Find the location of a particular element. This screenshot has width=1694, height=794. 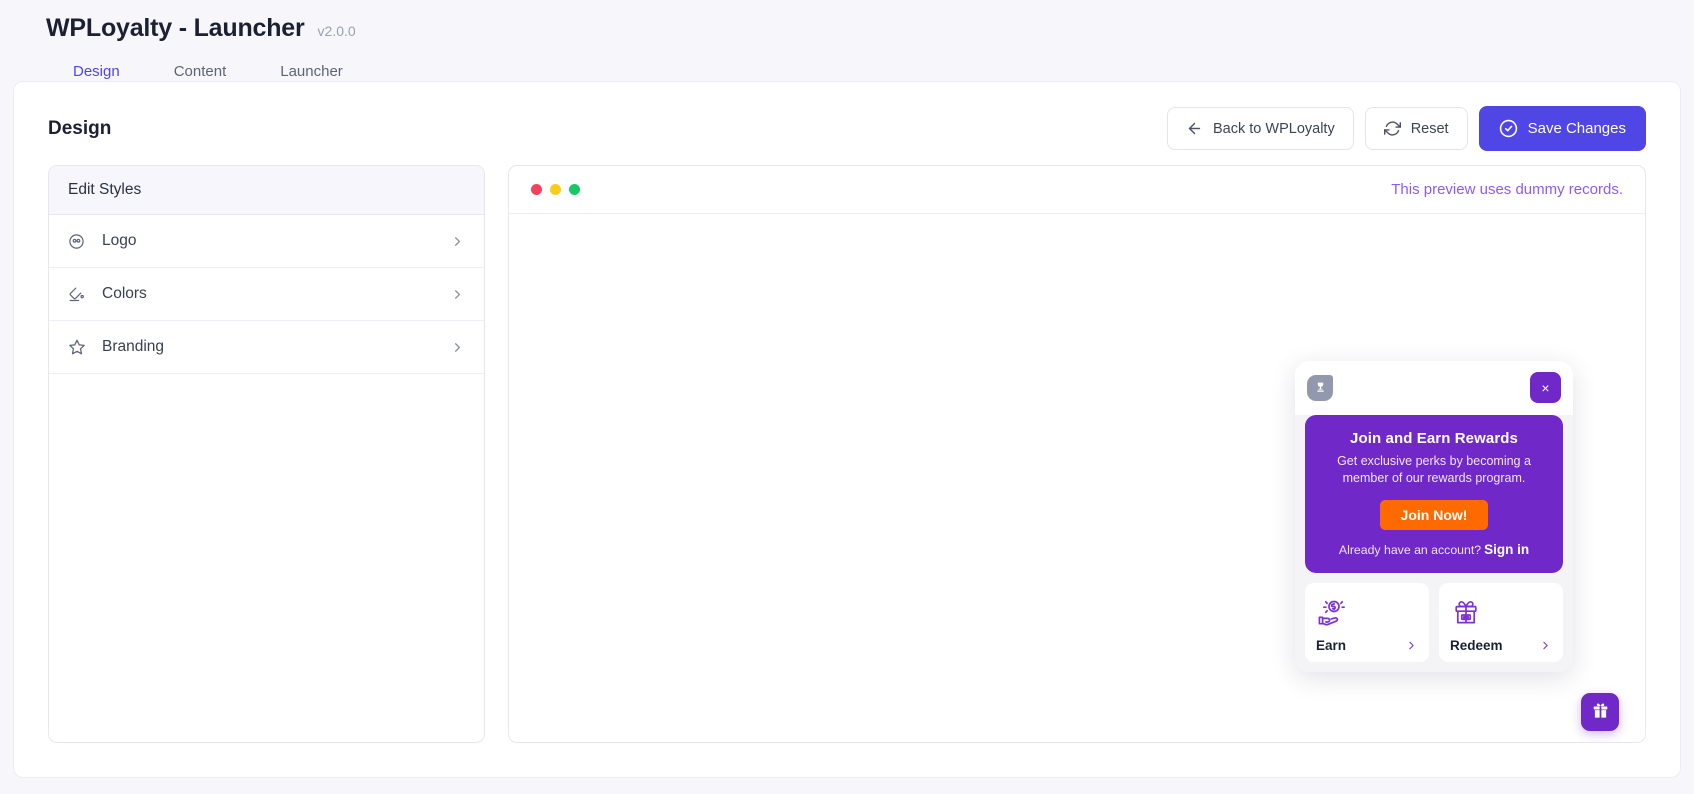

back-button-label: Back to WPLoyalty is located at coordinates (1274, 128).